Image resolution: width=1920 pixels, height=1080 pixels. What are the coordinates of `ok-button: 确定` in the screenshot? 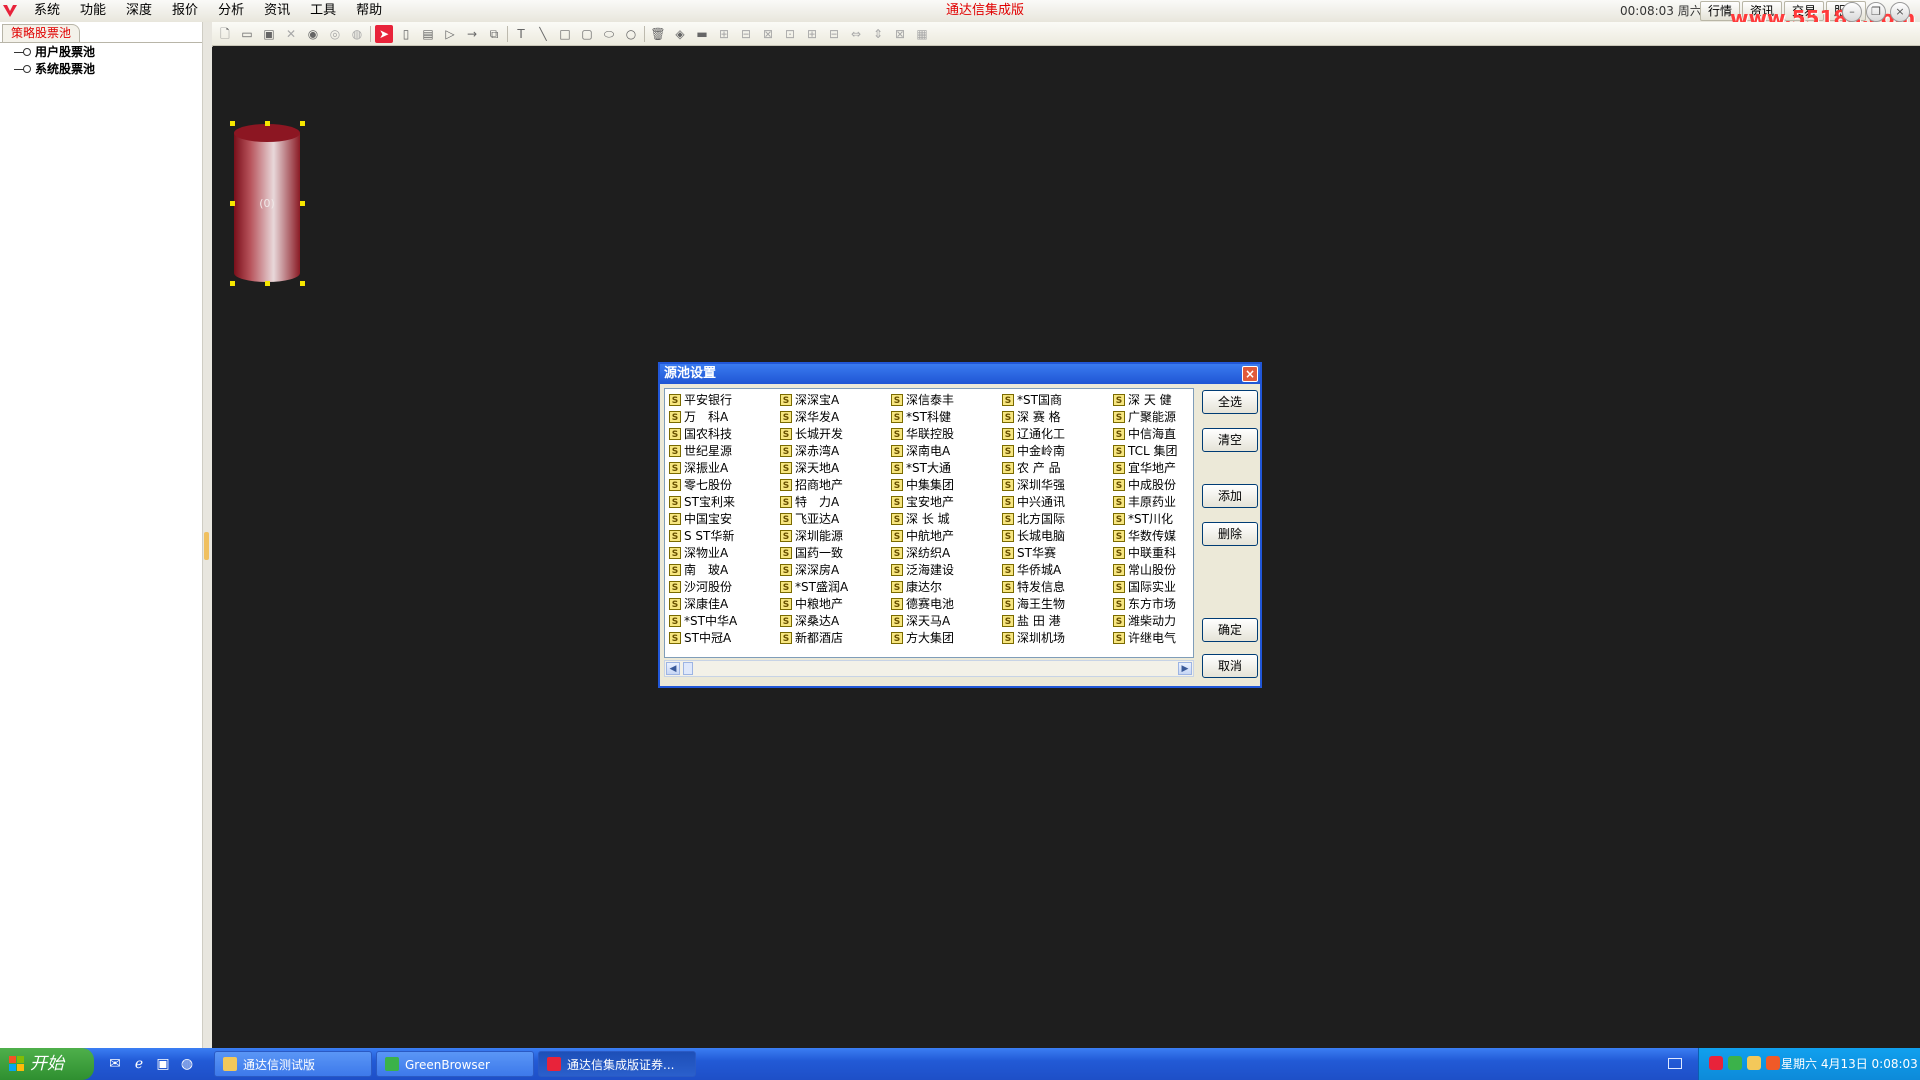 It's located at (1230, 630).